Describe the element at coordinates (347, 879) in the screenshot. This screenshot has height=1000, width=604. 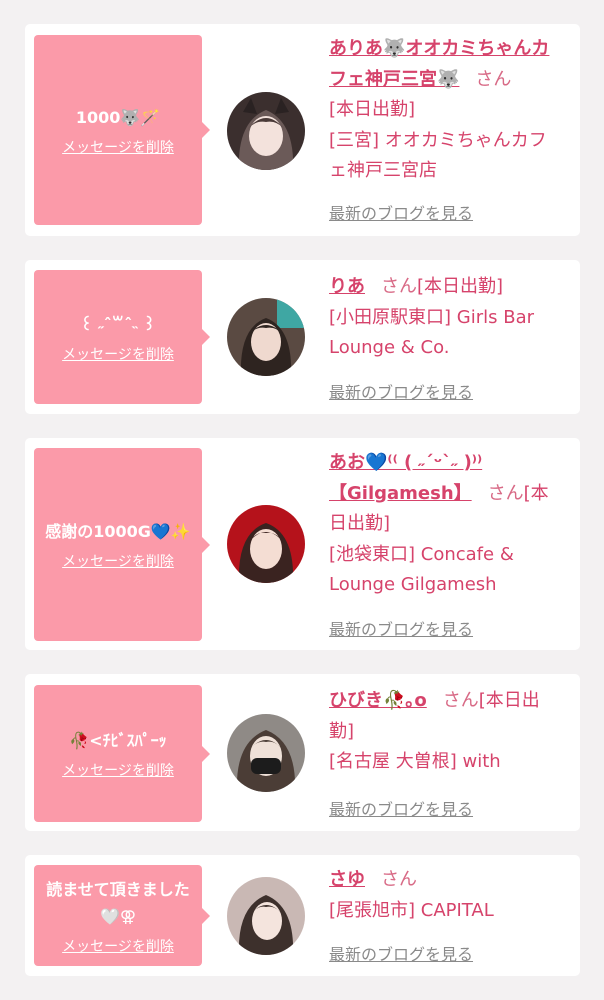
I see `cast-name-link: さゆ` at that location.